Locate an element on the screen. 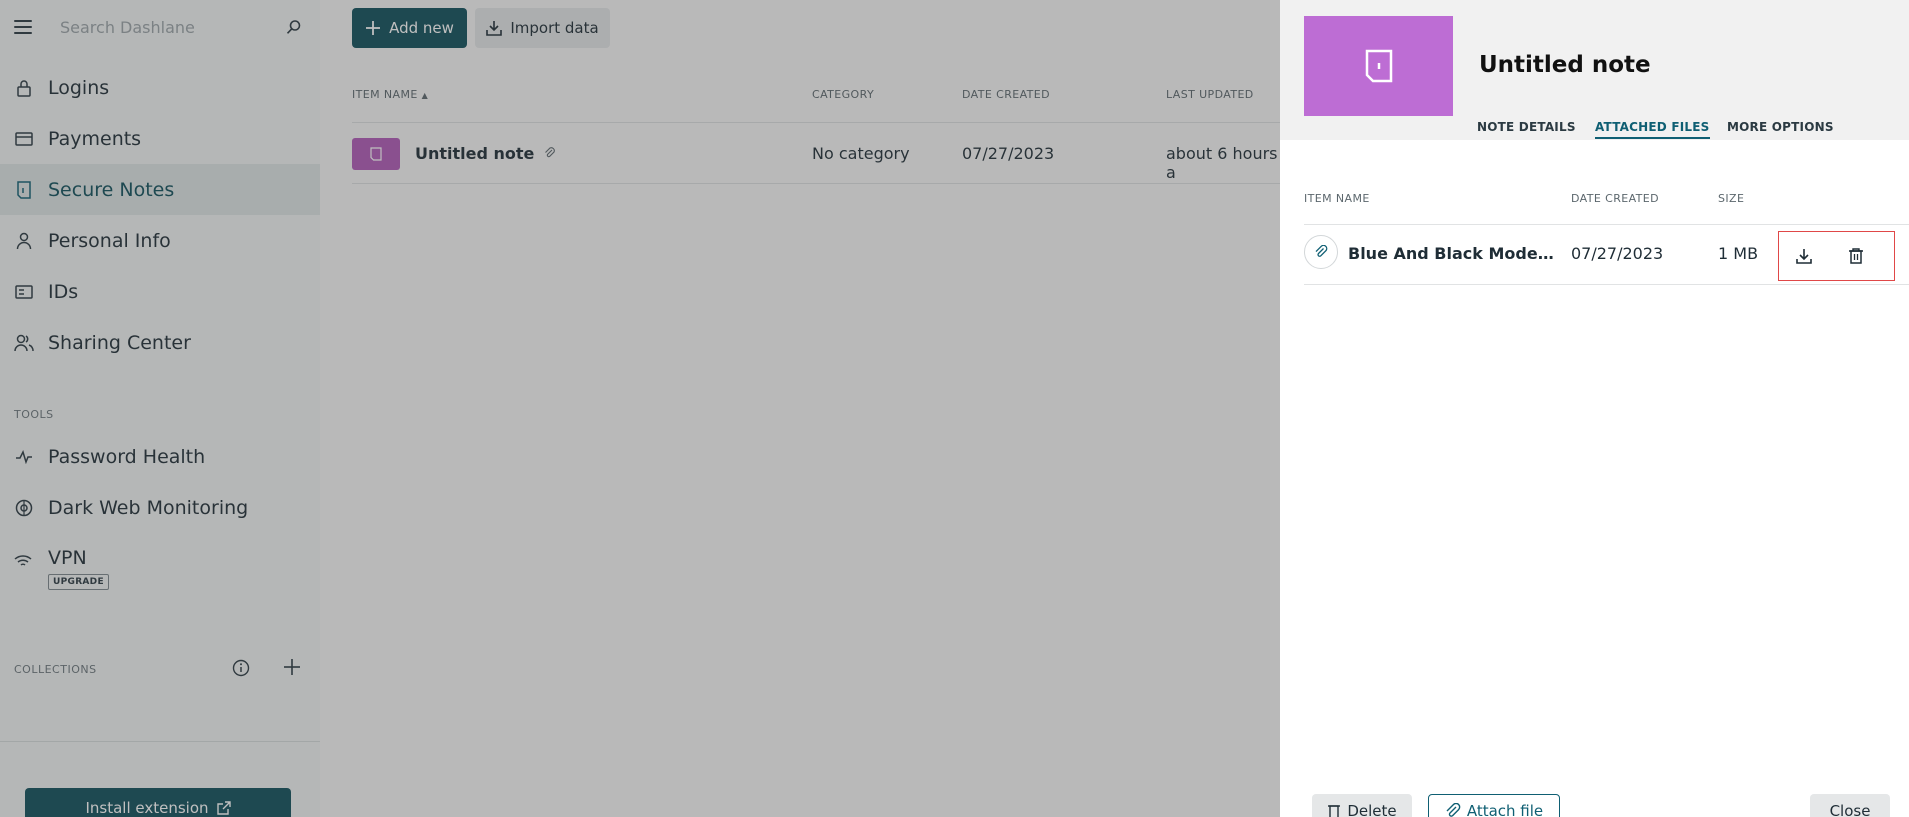 Image resolution: width=1909 pixels, height=817 pixels. file-row-divider is located at coordinates (1606, 284).